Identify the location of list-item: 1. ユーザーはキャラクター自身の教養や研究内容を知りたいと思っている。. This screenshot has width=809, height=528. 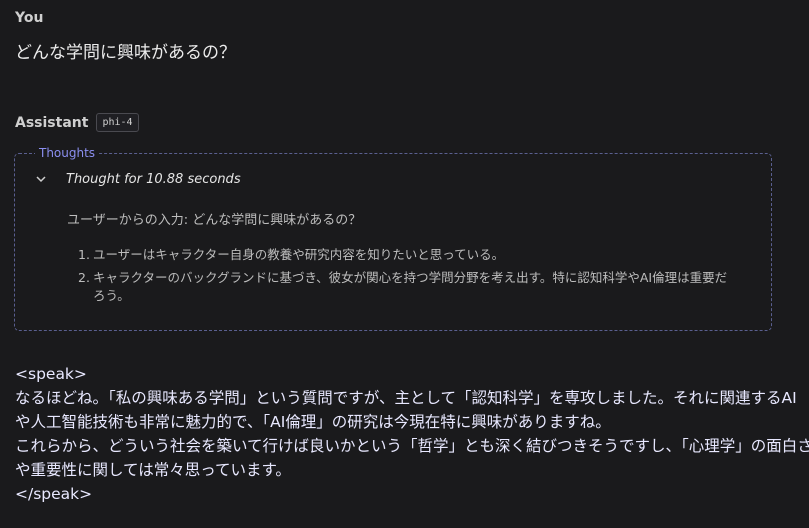
(403, 255).